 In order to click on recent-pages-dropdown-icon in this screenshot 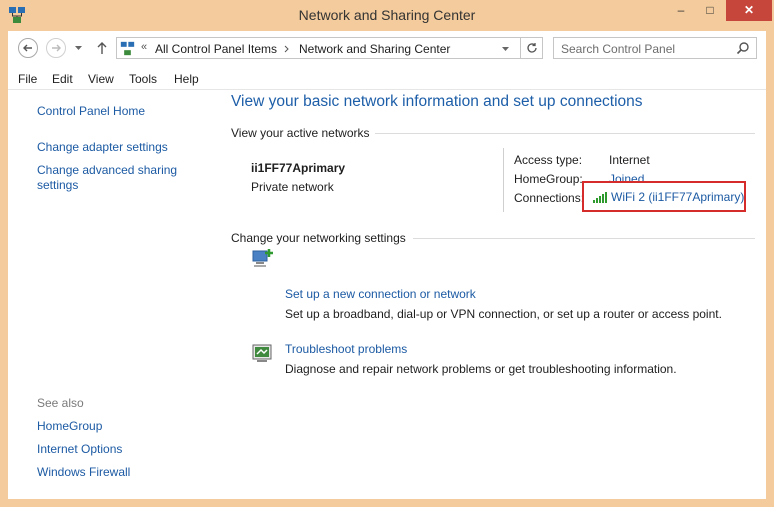, I will do `click(78, 48)`.